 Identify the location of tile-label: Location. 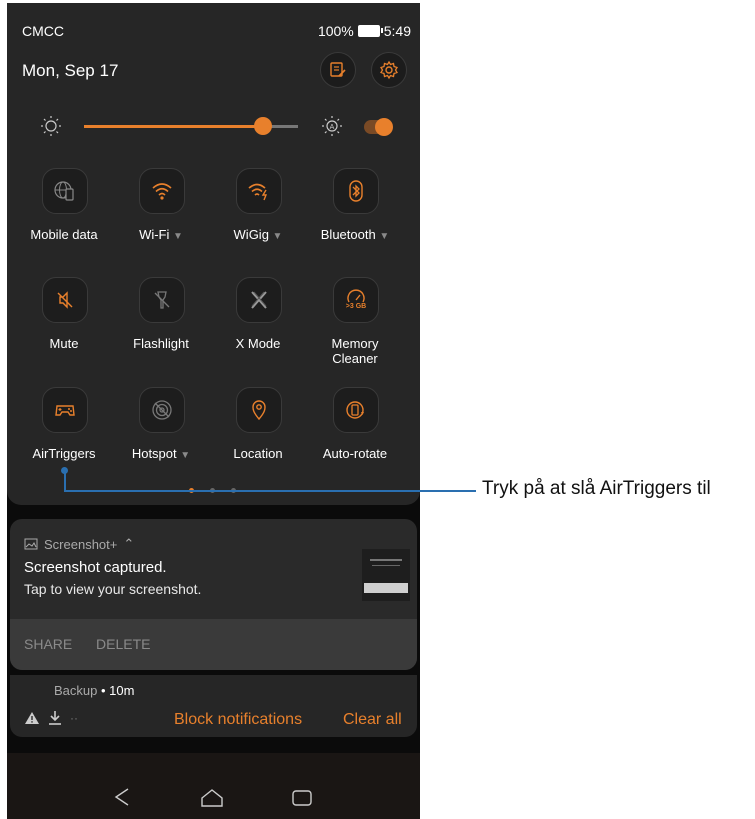
(258, 453).